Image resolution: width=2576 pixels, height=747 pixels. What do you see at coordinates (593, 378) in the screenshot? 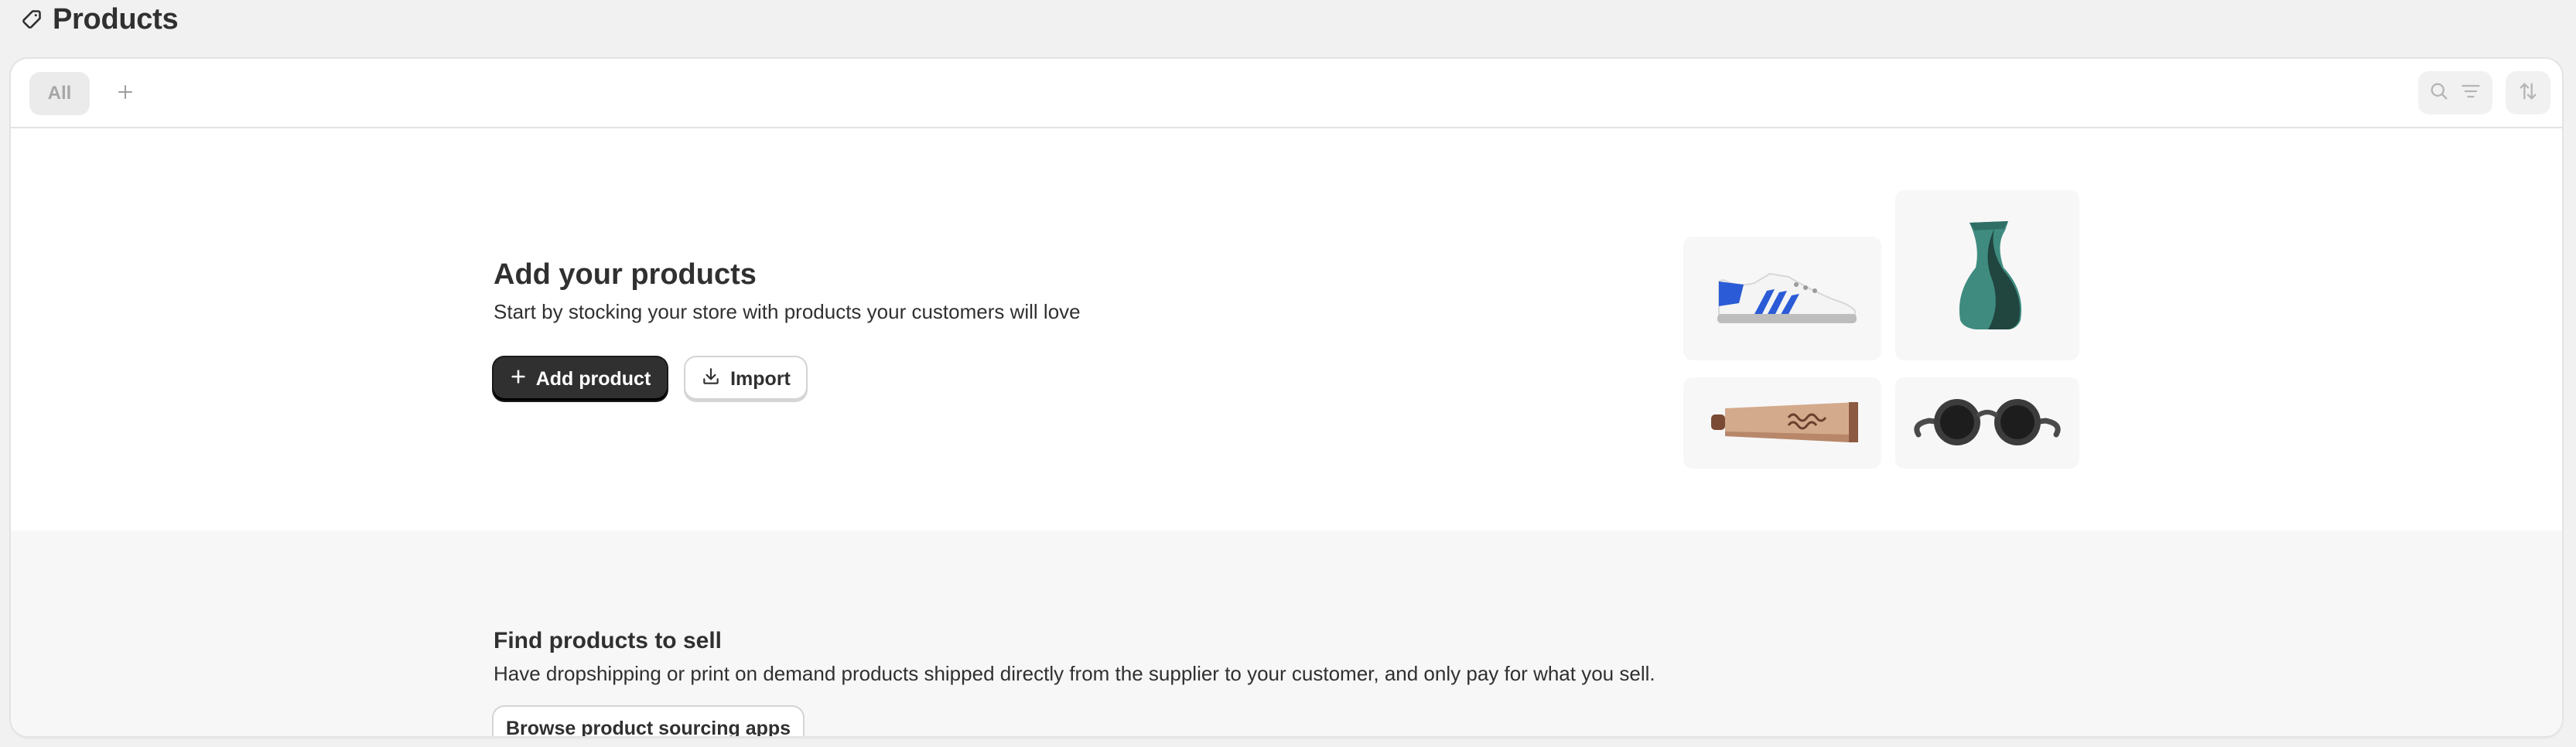
I see `add-product-label: Add product` at bounding box center [593, 378].